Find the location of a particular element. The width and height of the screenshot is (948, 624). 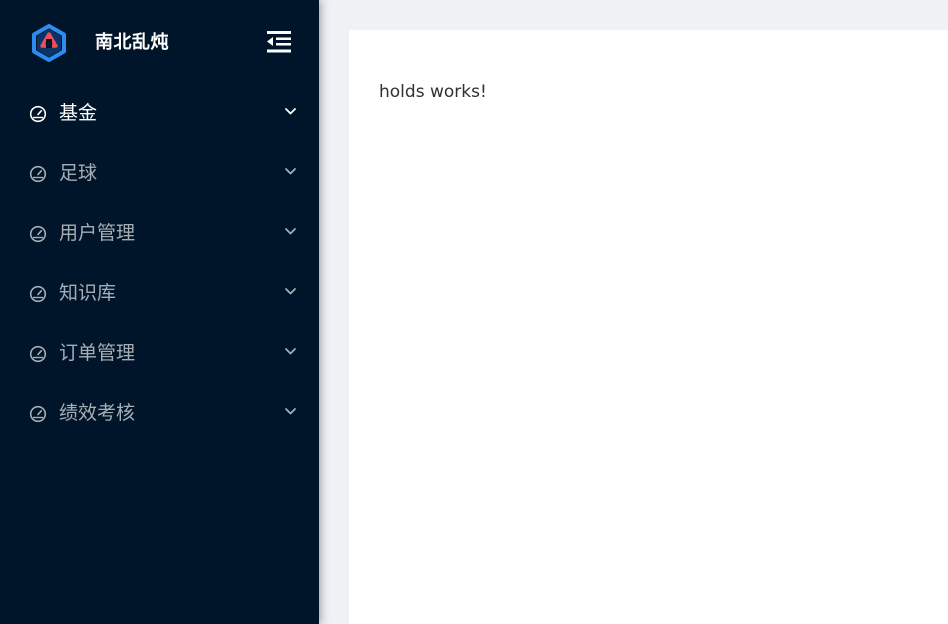

menu-fold-icon is located at coordinates (279, 42).